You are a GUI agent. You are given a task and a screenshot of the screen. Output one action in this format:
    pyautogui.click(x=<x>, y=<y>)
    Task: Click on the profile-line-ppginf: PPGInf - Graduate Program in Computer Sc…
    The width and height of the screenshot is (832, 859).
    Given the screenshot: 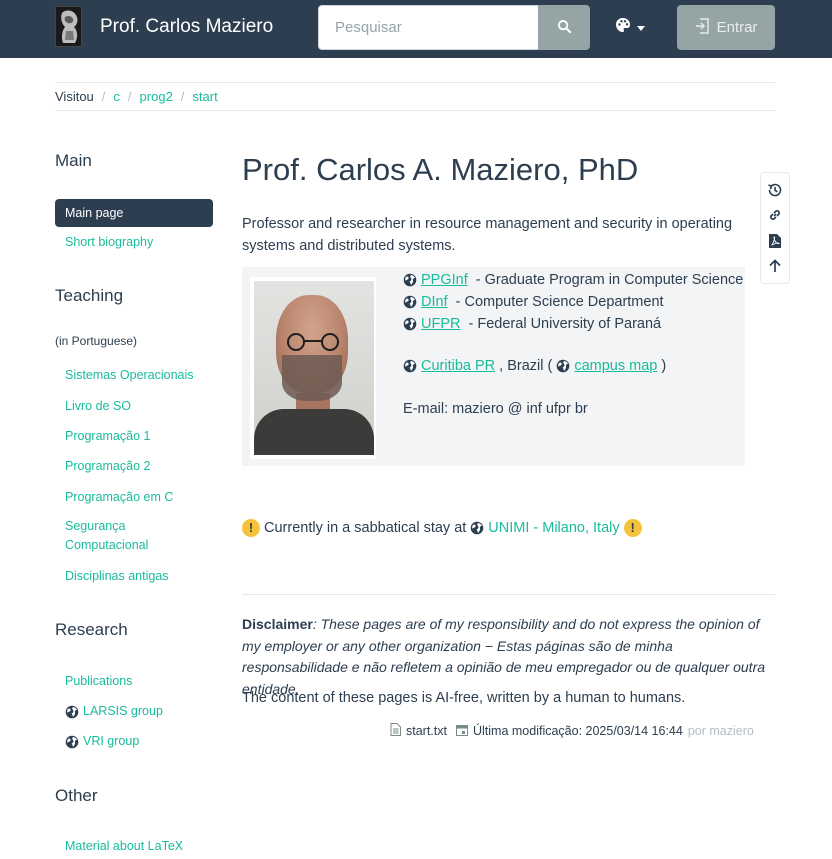 What is the action you would take?
    pyautogui.click(x=573, y=280)
    